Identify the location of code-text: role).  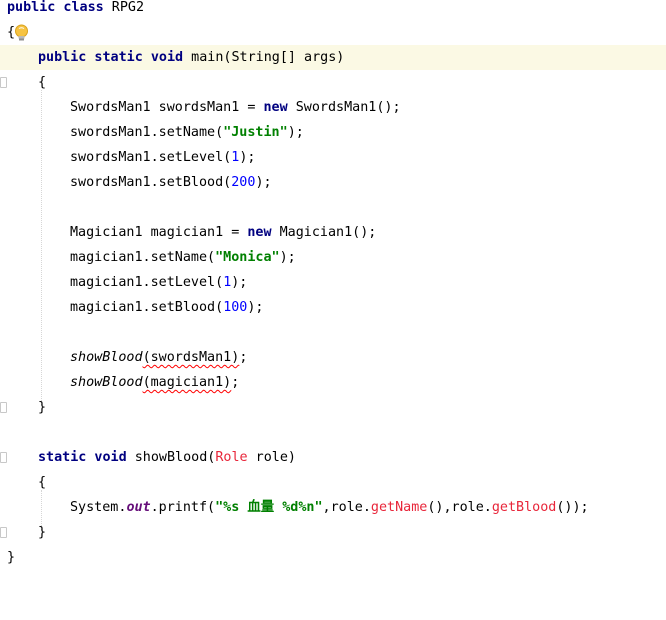
(271, 457).